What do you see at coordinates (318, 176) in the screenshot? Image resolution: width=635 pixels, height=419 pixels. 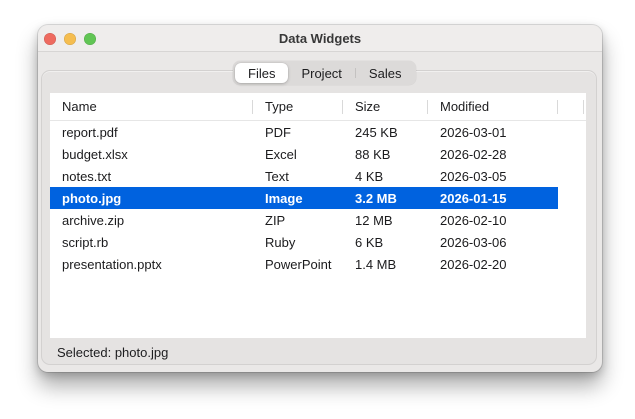 I see `table-row: notes.txt Text 4 KB 2026-03-05` at bounding box center [318, 176].